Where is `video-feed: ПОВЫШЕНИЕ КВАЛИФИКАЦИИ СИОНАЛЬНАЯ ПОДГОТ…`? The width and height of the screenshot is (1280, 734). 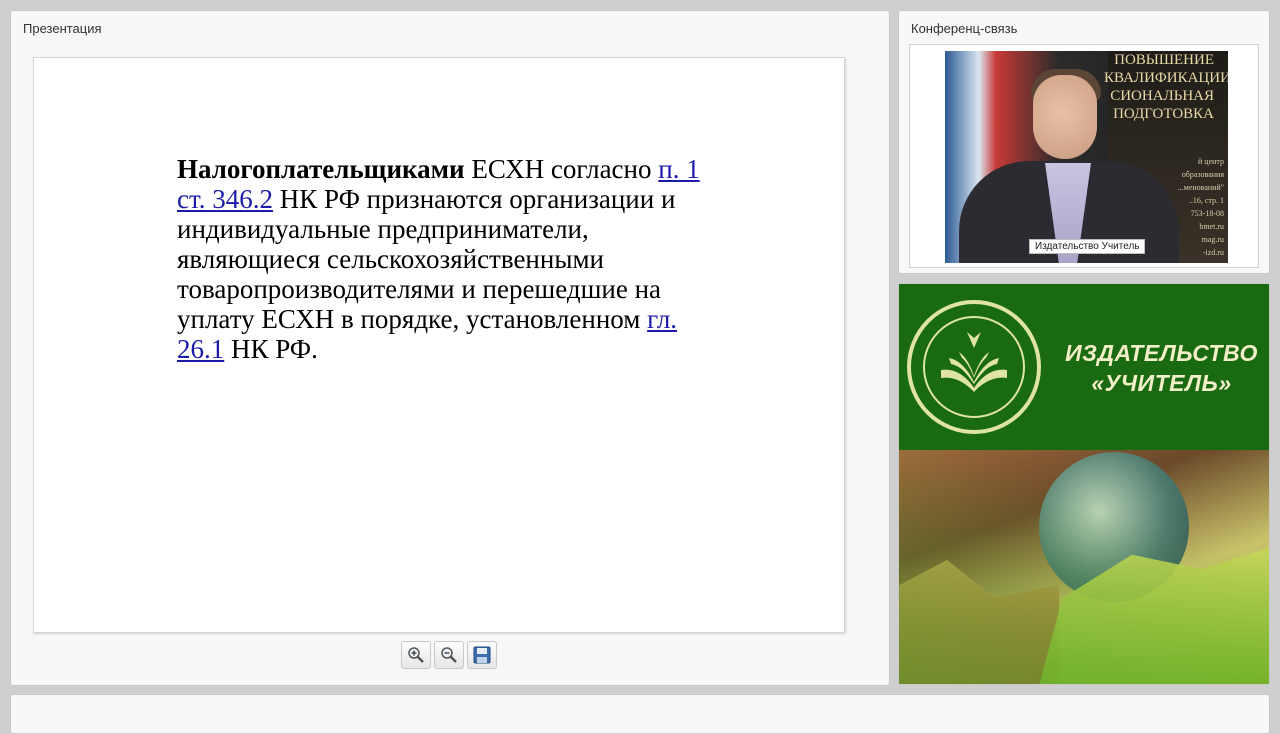
video-feed: ПОВЫШЕНИЕ КВАЛИФИКАЦИИ СИОНАЛЬНАЯ ПОДГОТ… is located at coordinates (1086, 157).